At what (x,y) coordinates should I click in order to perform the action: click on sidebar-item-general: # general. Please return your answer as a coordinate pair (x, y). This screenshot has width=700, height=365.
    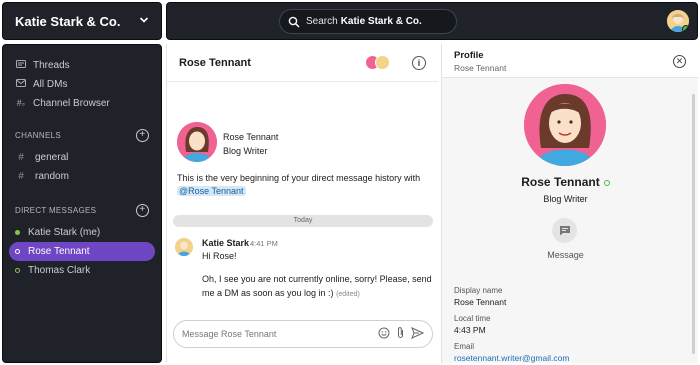
    Looking at the image, I should click on (82, 157).